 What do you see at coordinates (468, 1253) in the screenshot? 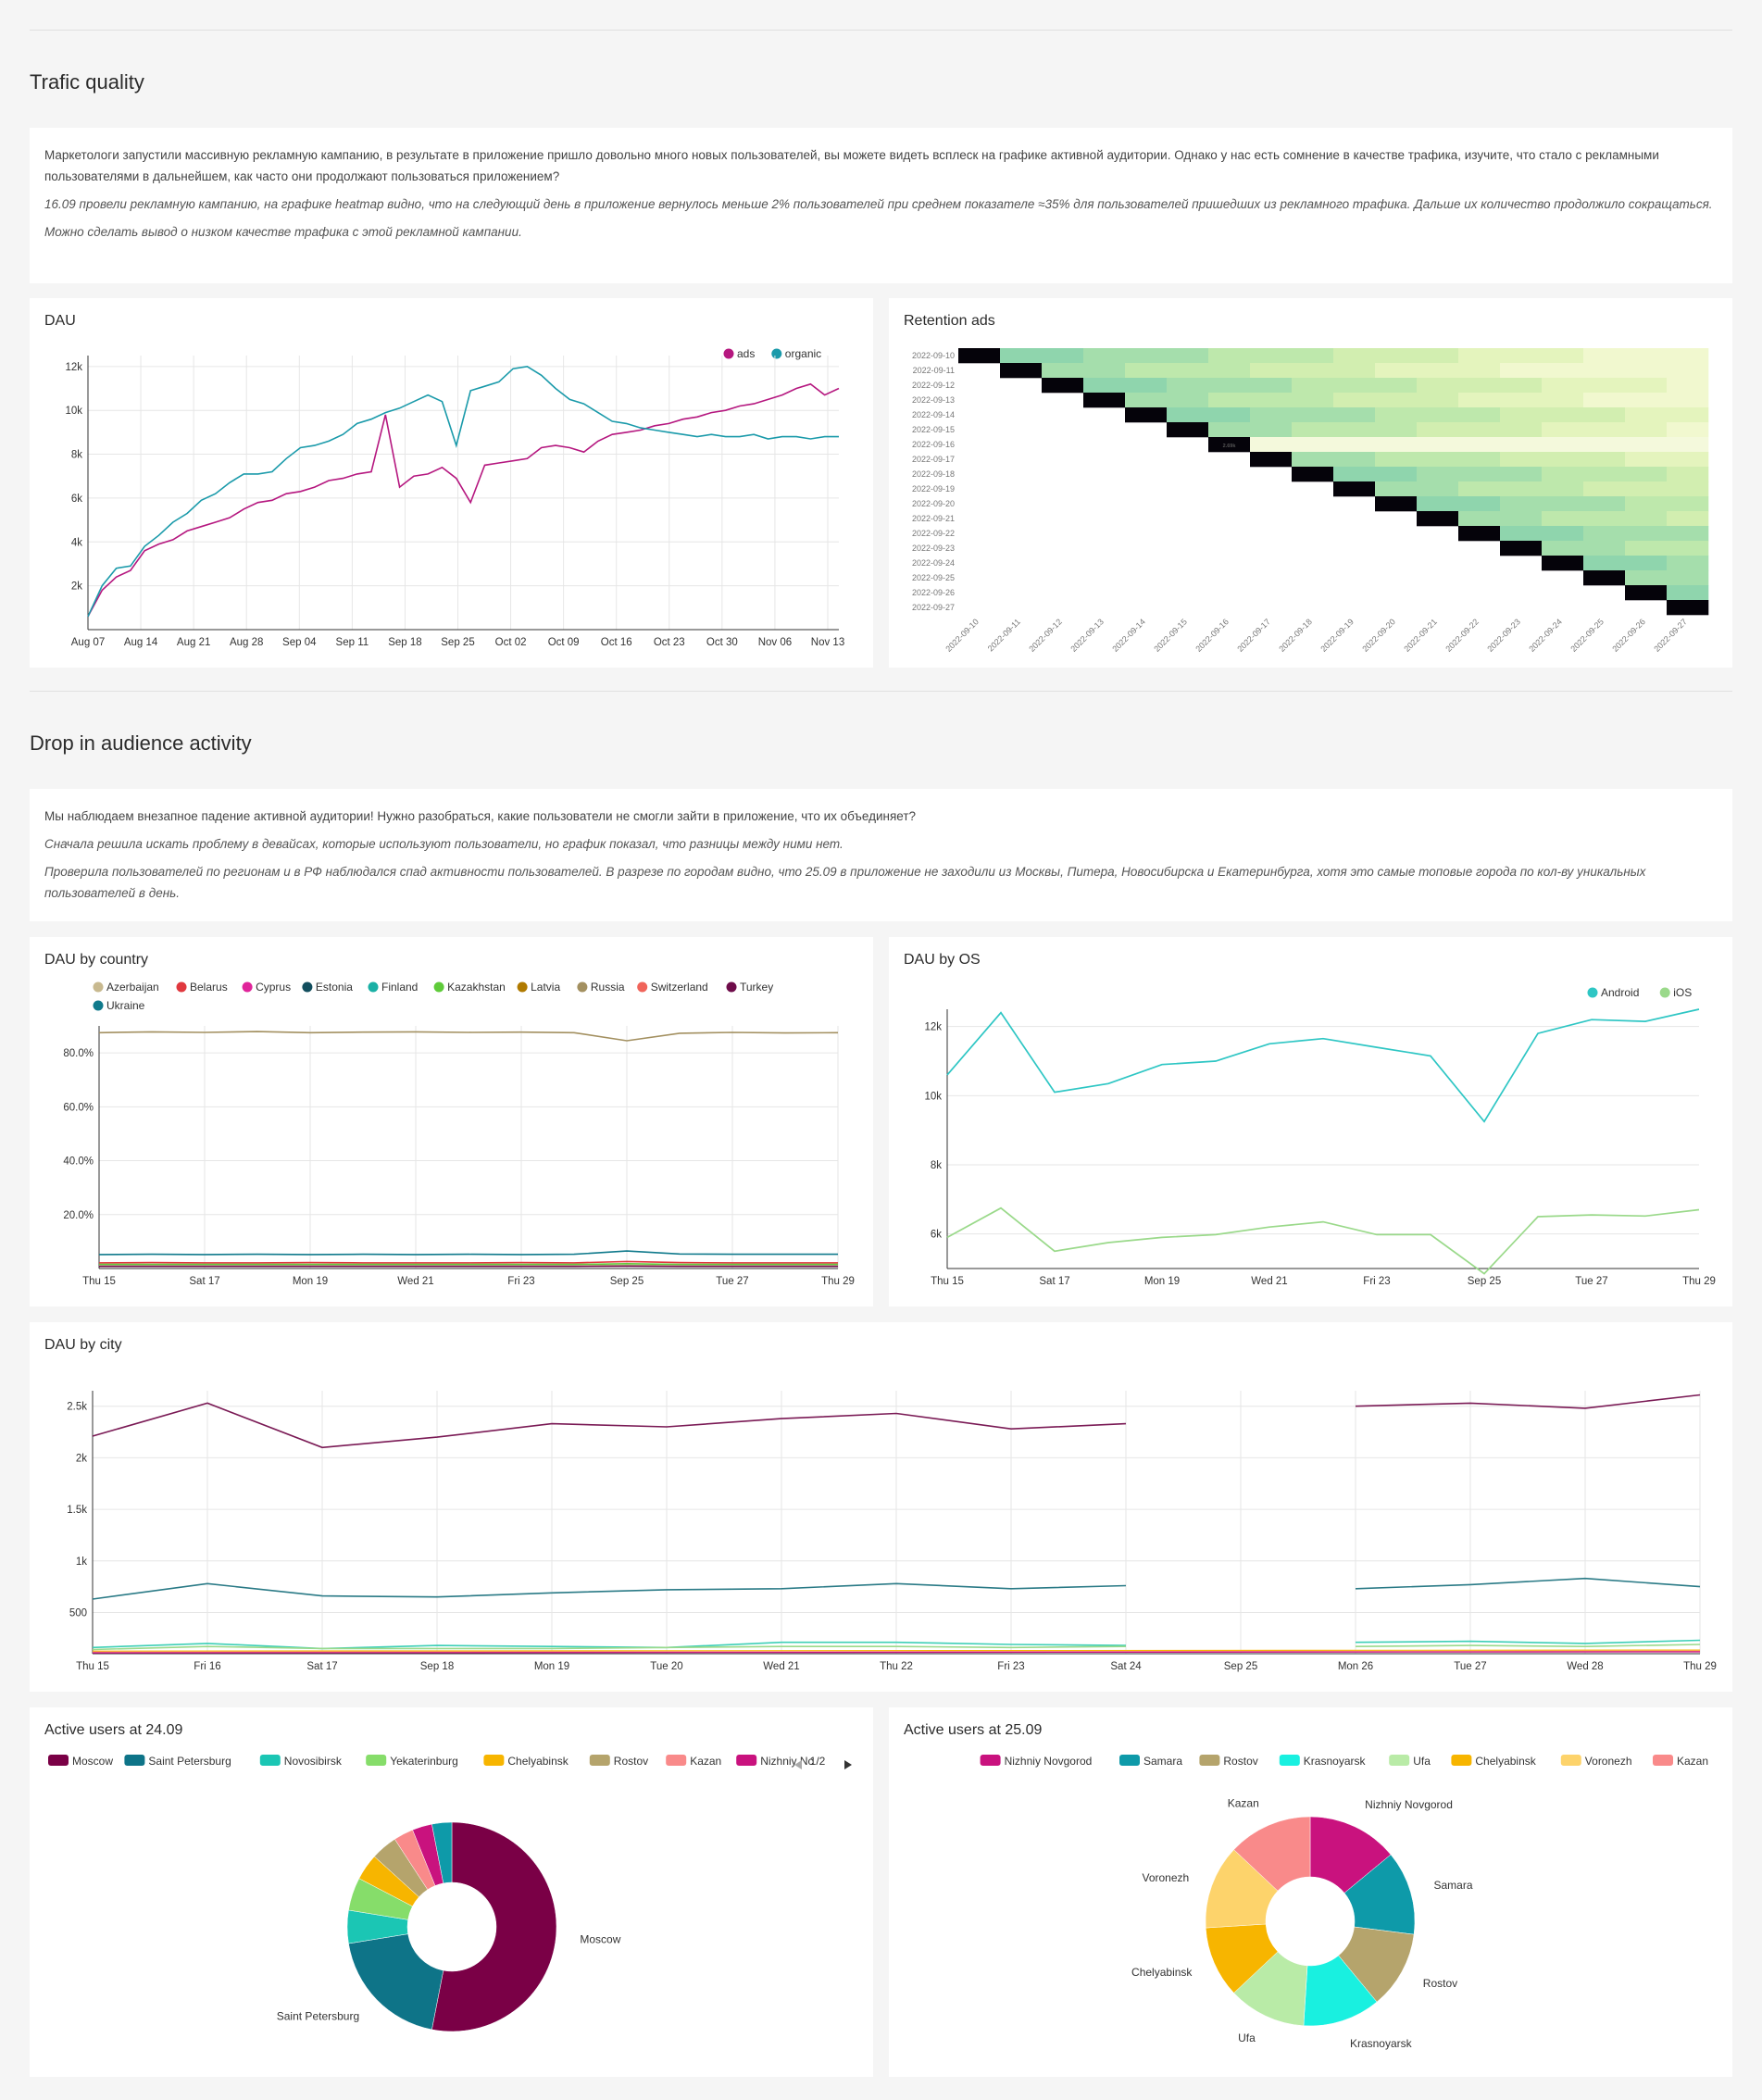
I see `country-series-ukraine` at bounding box center [468, 1253].